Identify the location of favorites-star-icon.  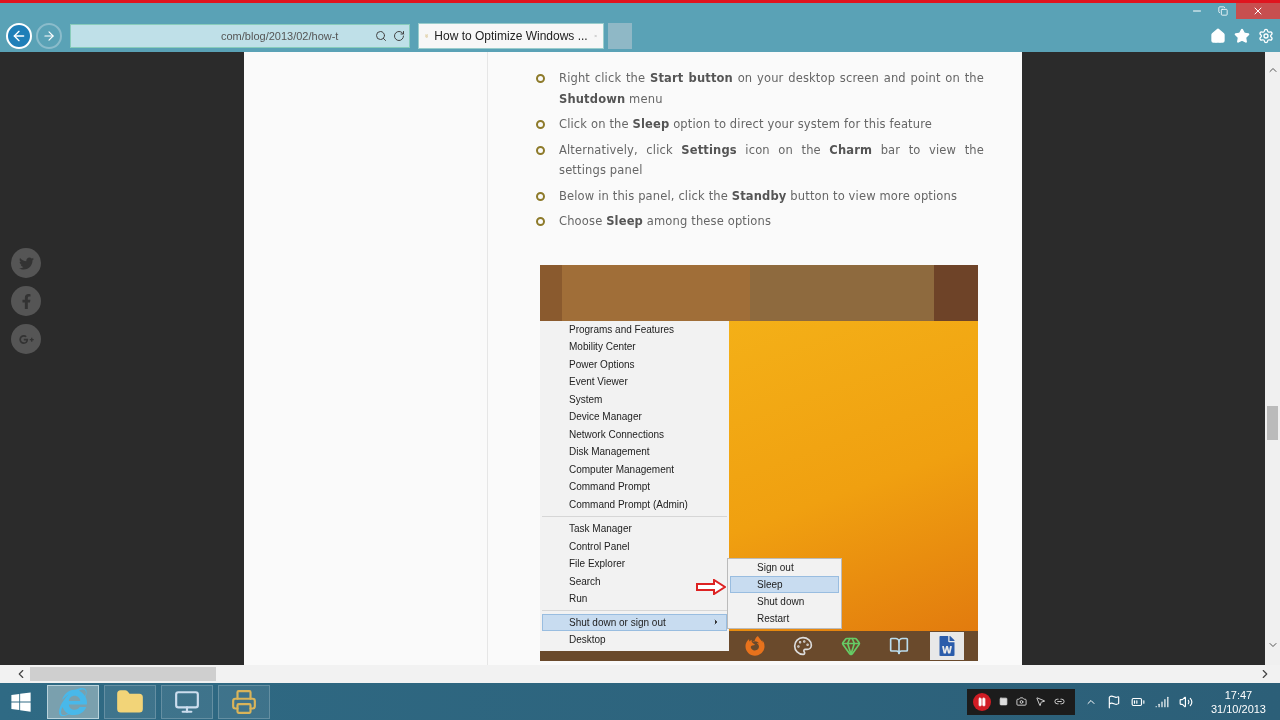
(1242, 35).